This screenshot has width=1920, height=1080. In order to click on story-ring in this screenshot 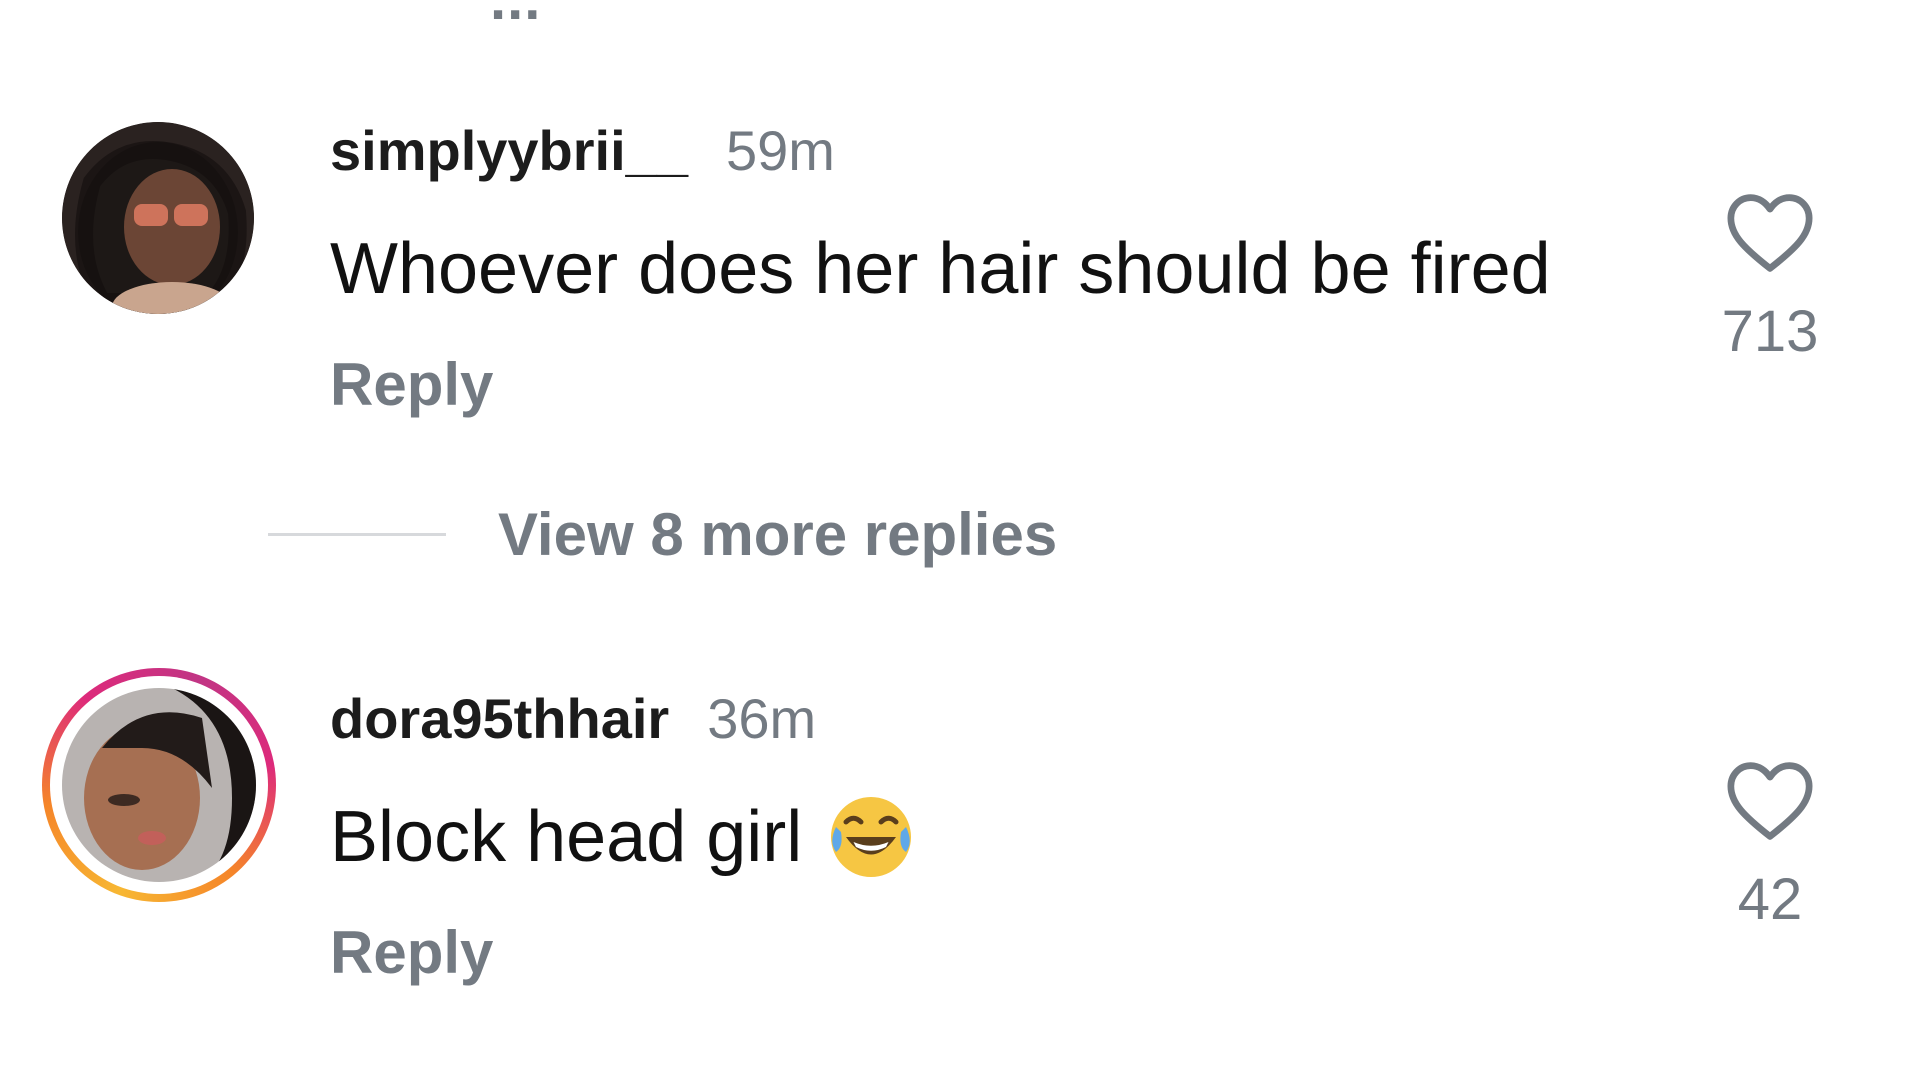, I will do `click(159, 785)`.